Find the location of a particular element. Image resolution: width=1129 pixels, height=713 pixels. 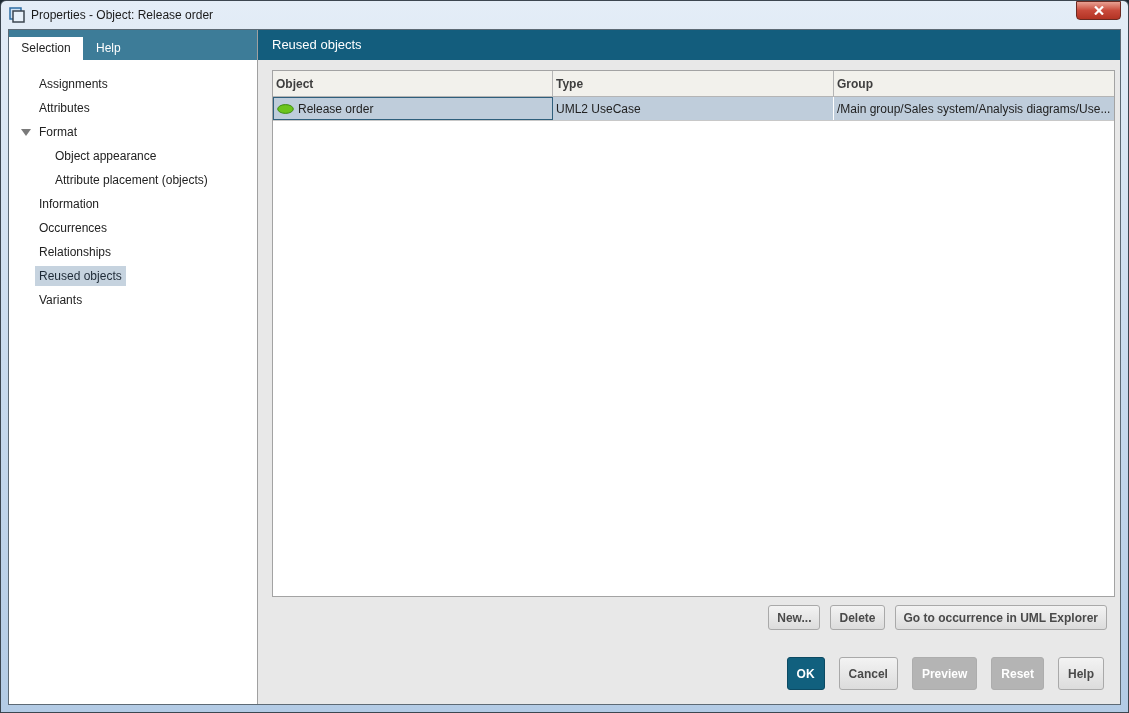

dialog-button: Delete is located at coordinates (857, 617).